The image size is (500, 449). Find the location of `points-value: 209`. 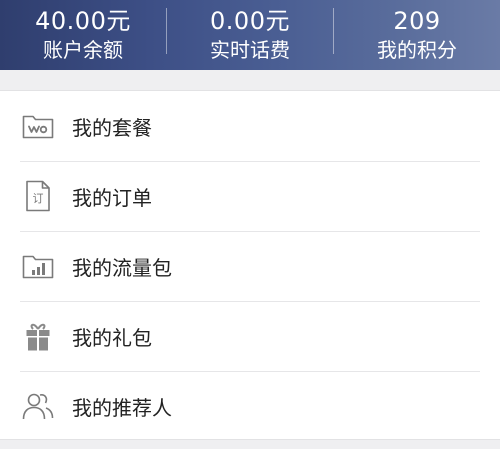

points-value: 209 is located at coordinates (417, 21).